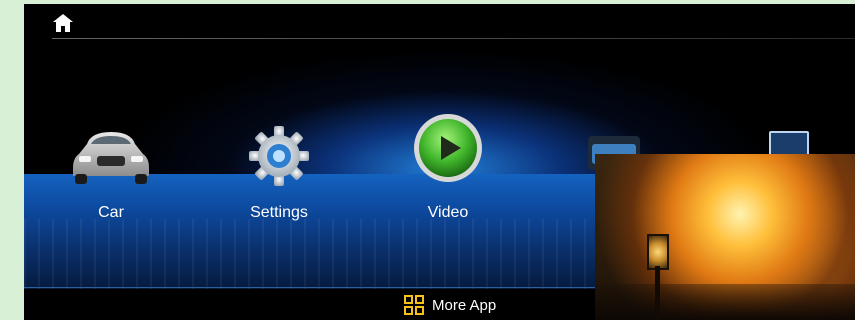 The width and height of the screenshot is (855, 320). I want to click on gear-icon, so click(279, 156).